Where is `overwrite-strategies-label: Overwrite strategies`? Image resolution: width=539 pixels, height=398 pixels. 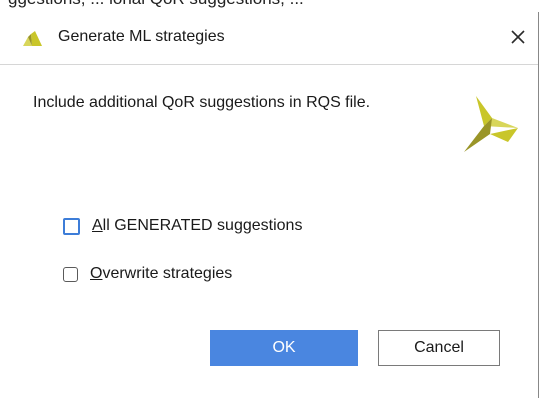
overwrite-strategies-label: Overwrite strategies is located at coordinates (161, 274).